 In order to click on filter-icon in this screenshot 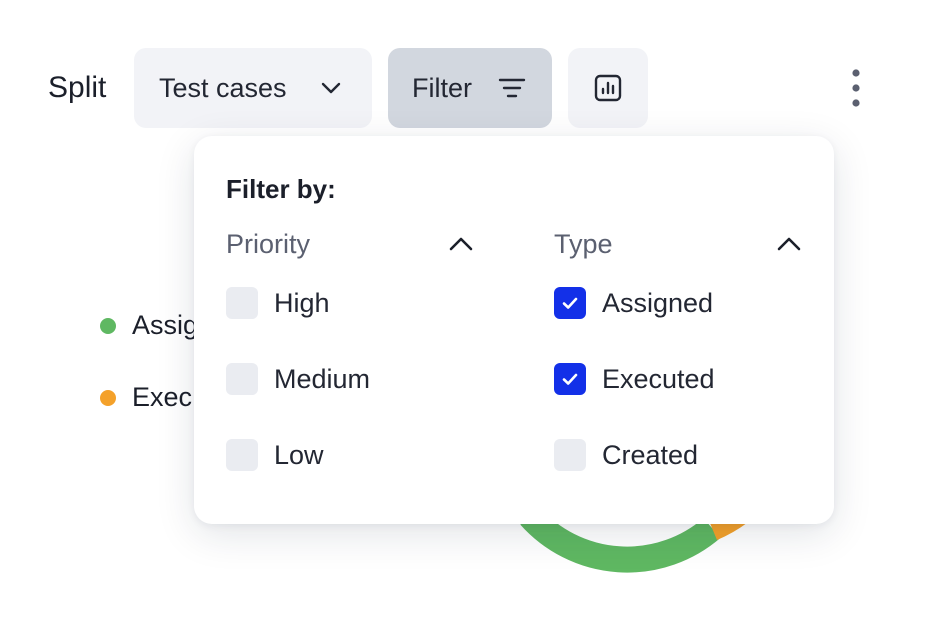, I will do `click(512, 88)`.